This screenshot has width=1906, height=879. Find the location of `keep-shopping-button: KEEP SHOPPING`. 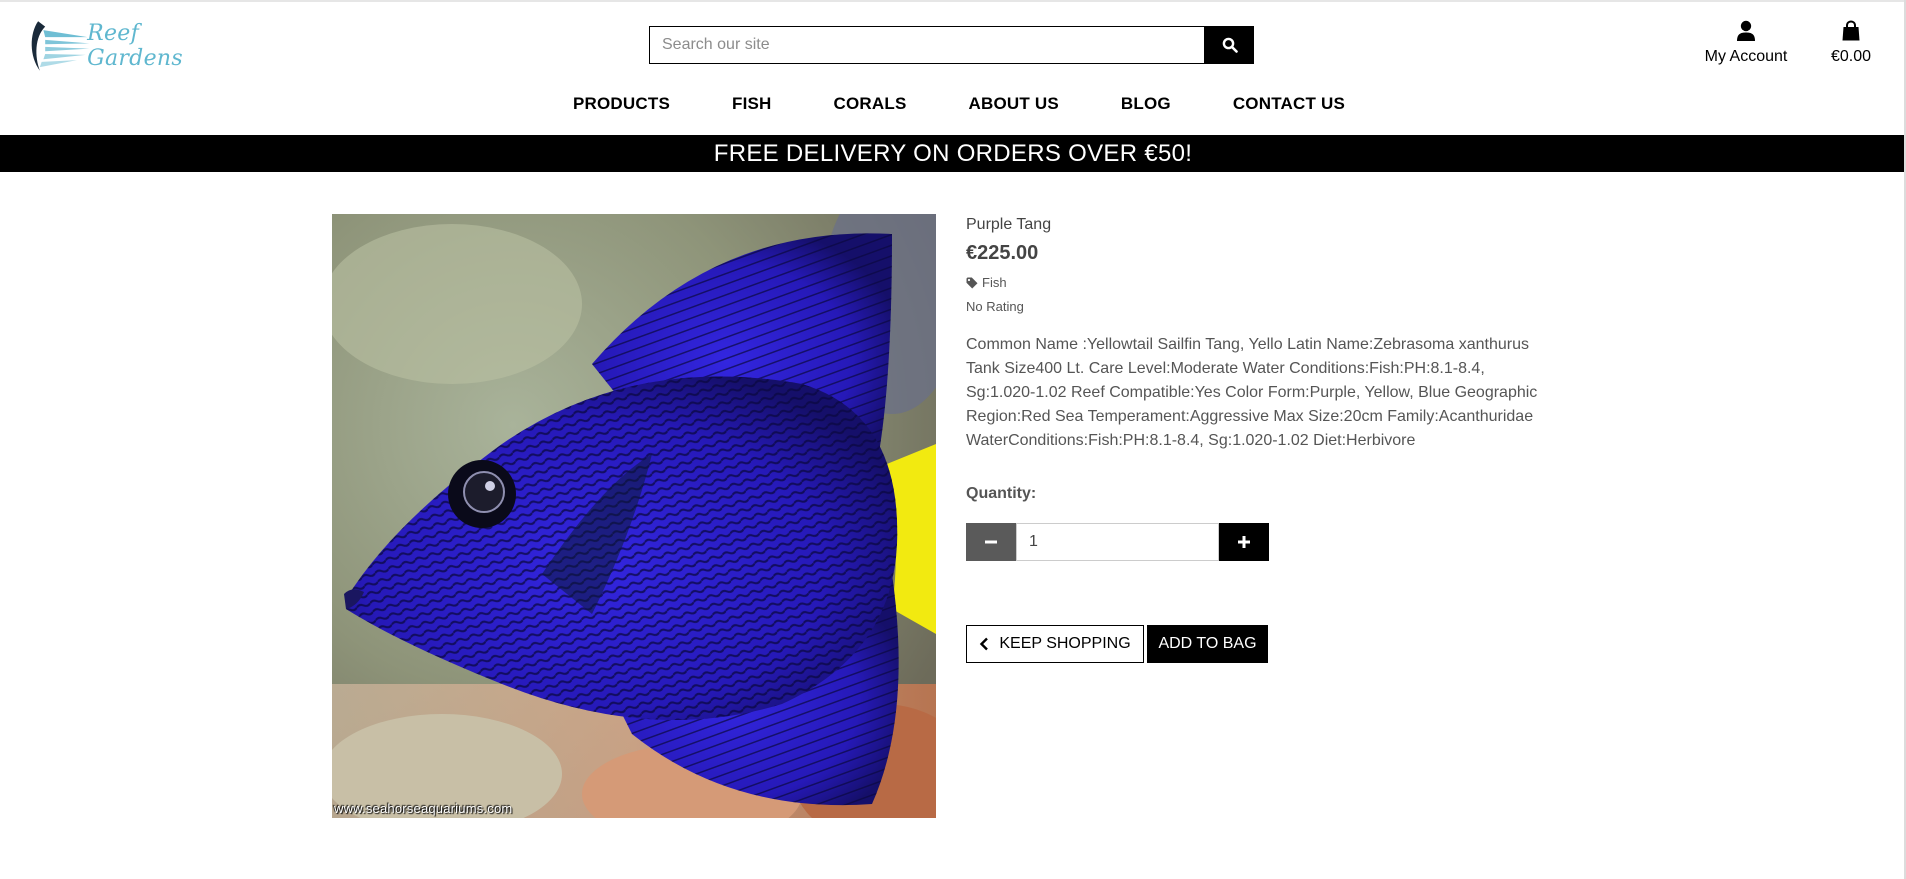

keep-shopping-button: KEEP SHOPPING is located at coordinates (1055, 644).